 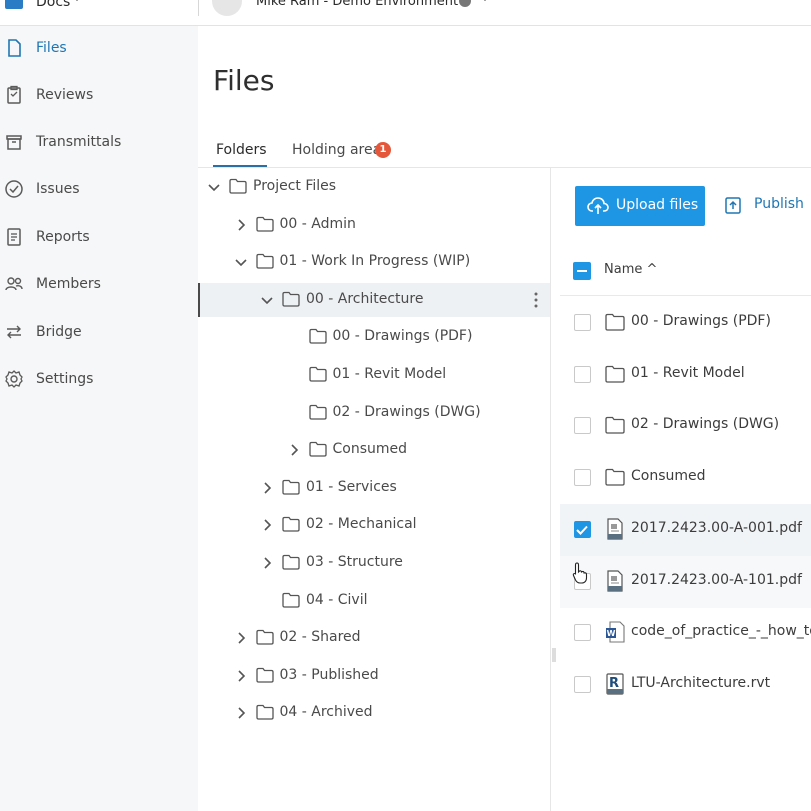 What do you see at coordinates (14, 5) in the screenshot?
I see `docs-app-icon` at bounding box center [14, 5].